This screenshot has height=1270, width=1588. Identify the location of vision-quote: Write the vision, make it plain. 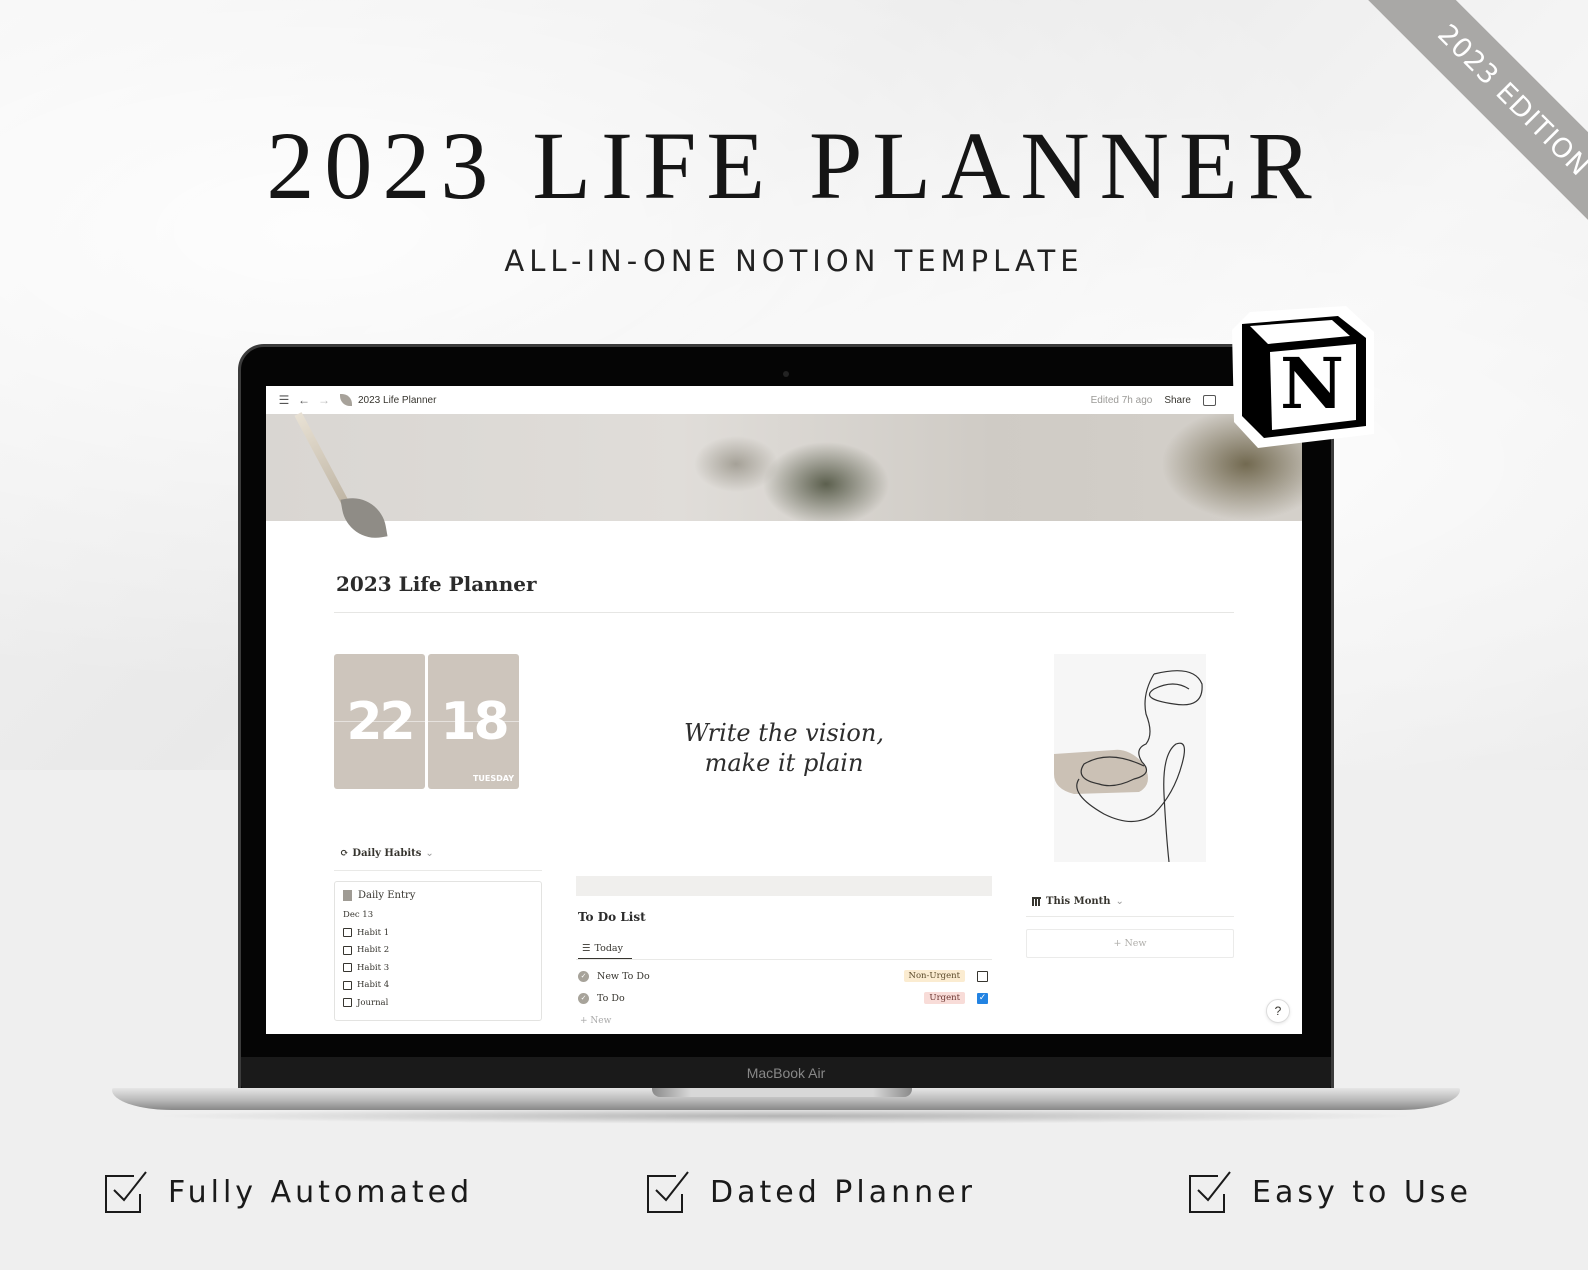
(784, 748).